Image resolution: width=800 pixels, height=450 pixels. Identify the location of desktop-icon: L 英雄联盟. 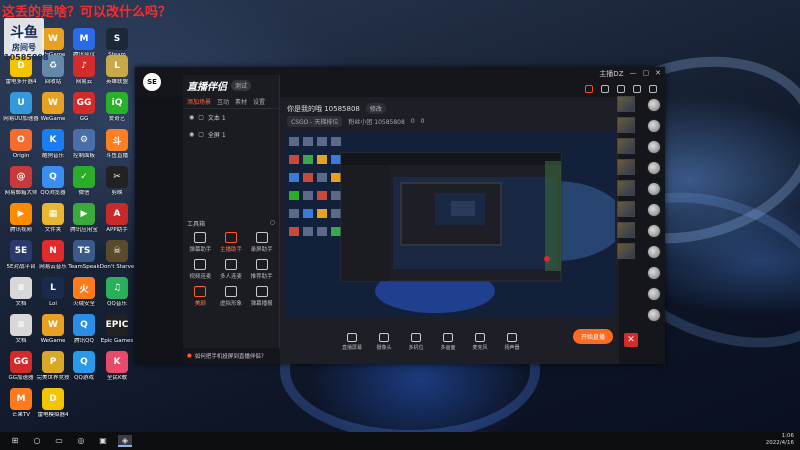
(117, 70).